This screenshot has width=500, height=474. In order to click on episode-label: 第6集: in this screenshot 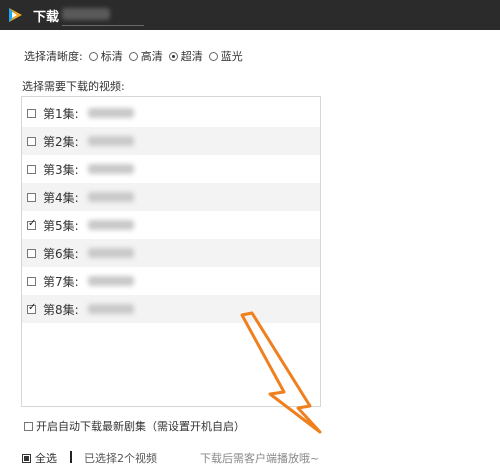, I will do `click(61, 253)`.